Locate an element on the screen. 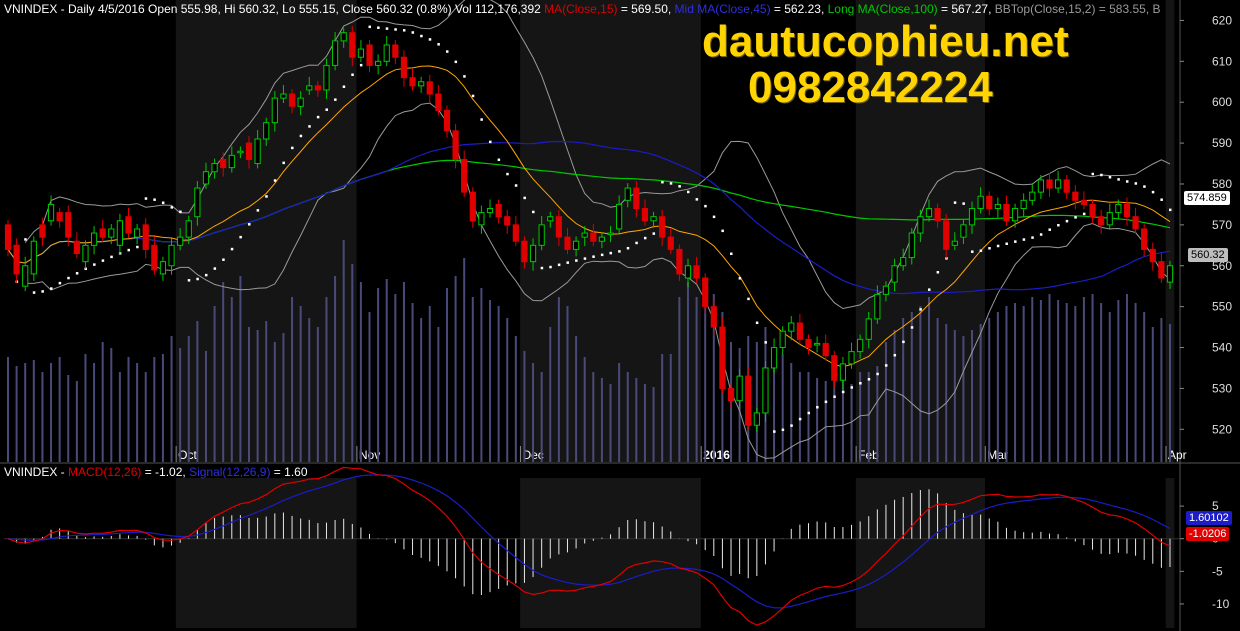  price-marker-tag: 574.859 is located at coordinates (1207, 198).